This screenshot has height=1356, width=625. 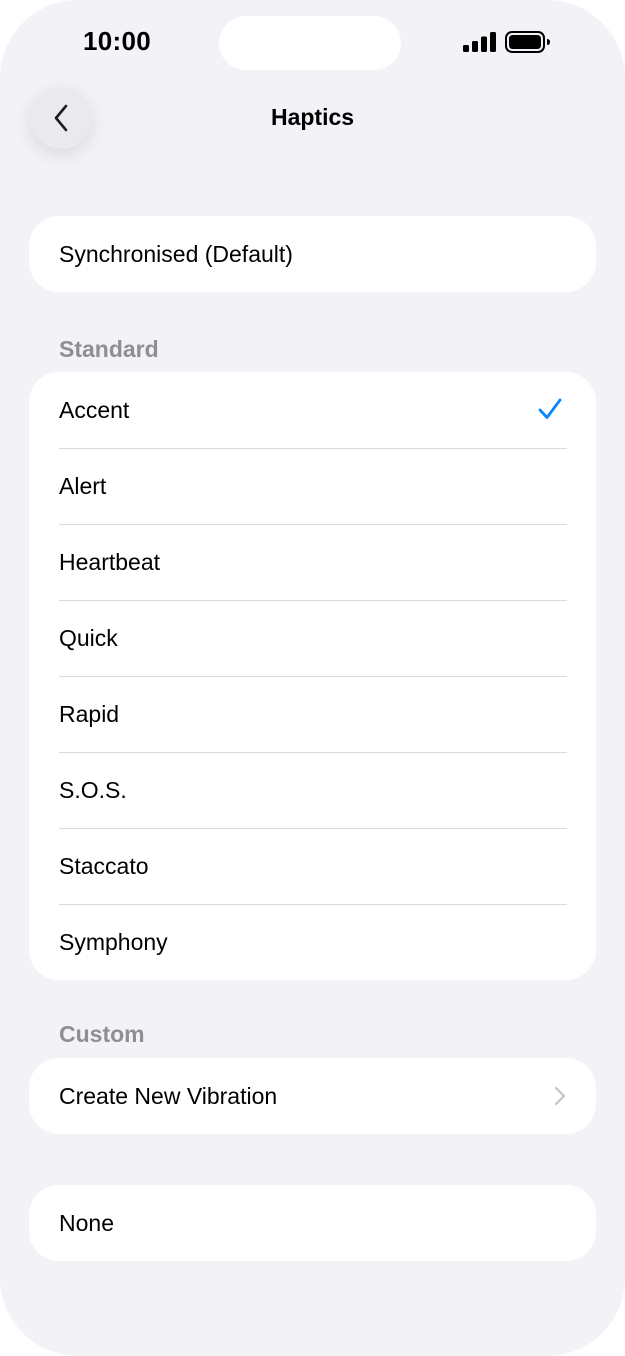 I want to click on option-label: Quick, so click(x=88, y=637).